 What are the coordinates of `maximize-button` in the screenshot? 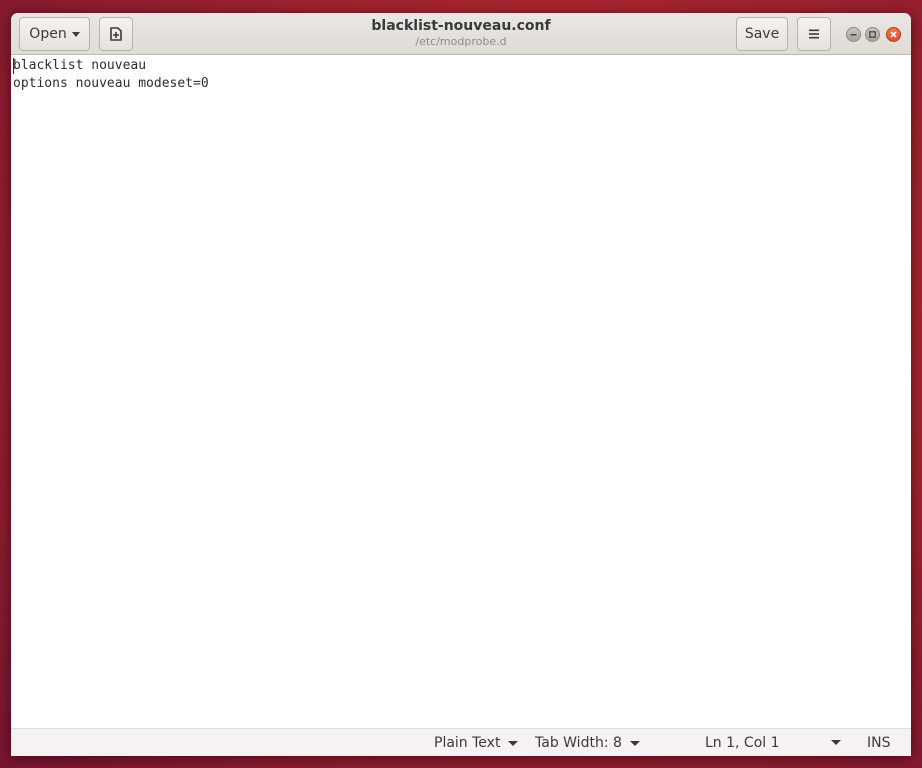 It's located at (872, 34).